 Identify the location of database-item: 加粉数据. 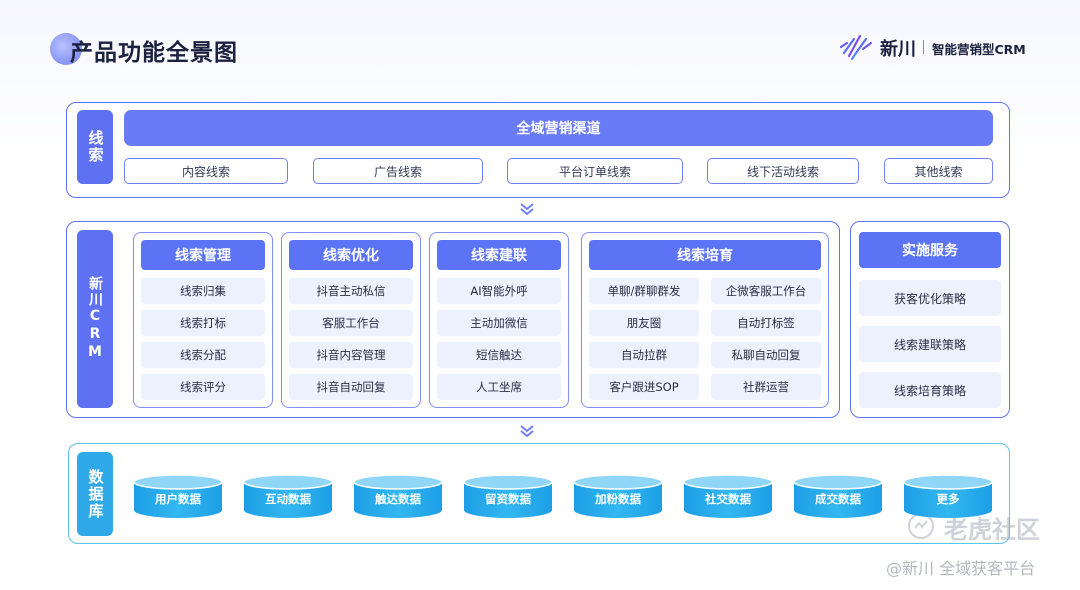
(618, 499).